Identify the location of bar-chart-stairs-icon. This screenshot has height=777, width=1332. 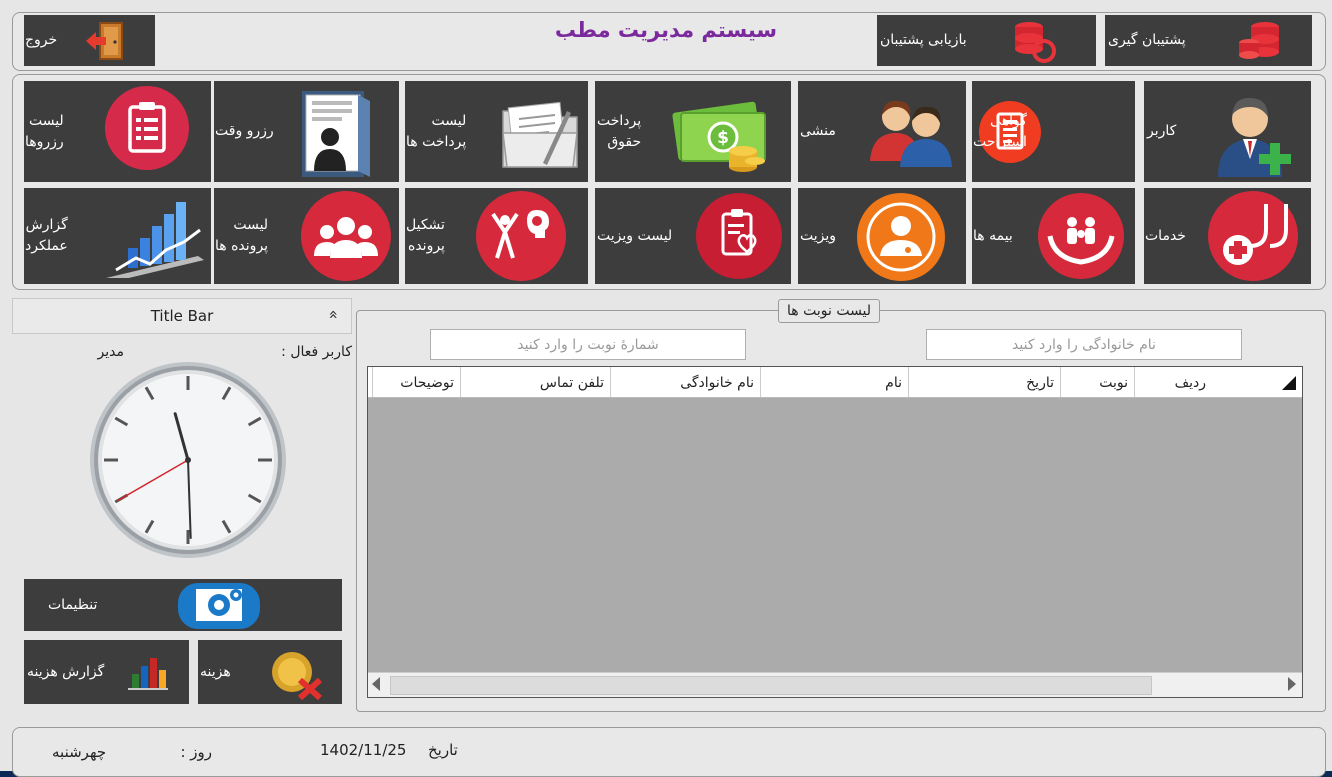
(155, 240).